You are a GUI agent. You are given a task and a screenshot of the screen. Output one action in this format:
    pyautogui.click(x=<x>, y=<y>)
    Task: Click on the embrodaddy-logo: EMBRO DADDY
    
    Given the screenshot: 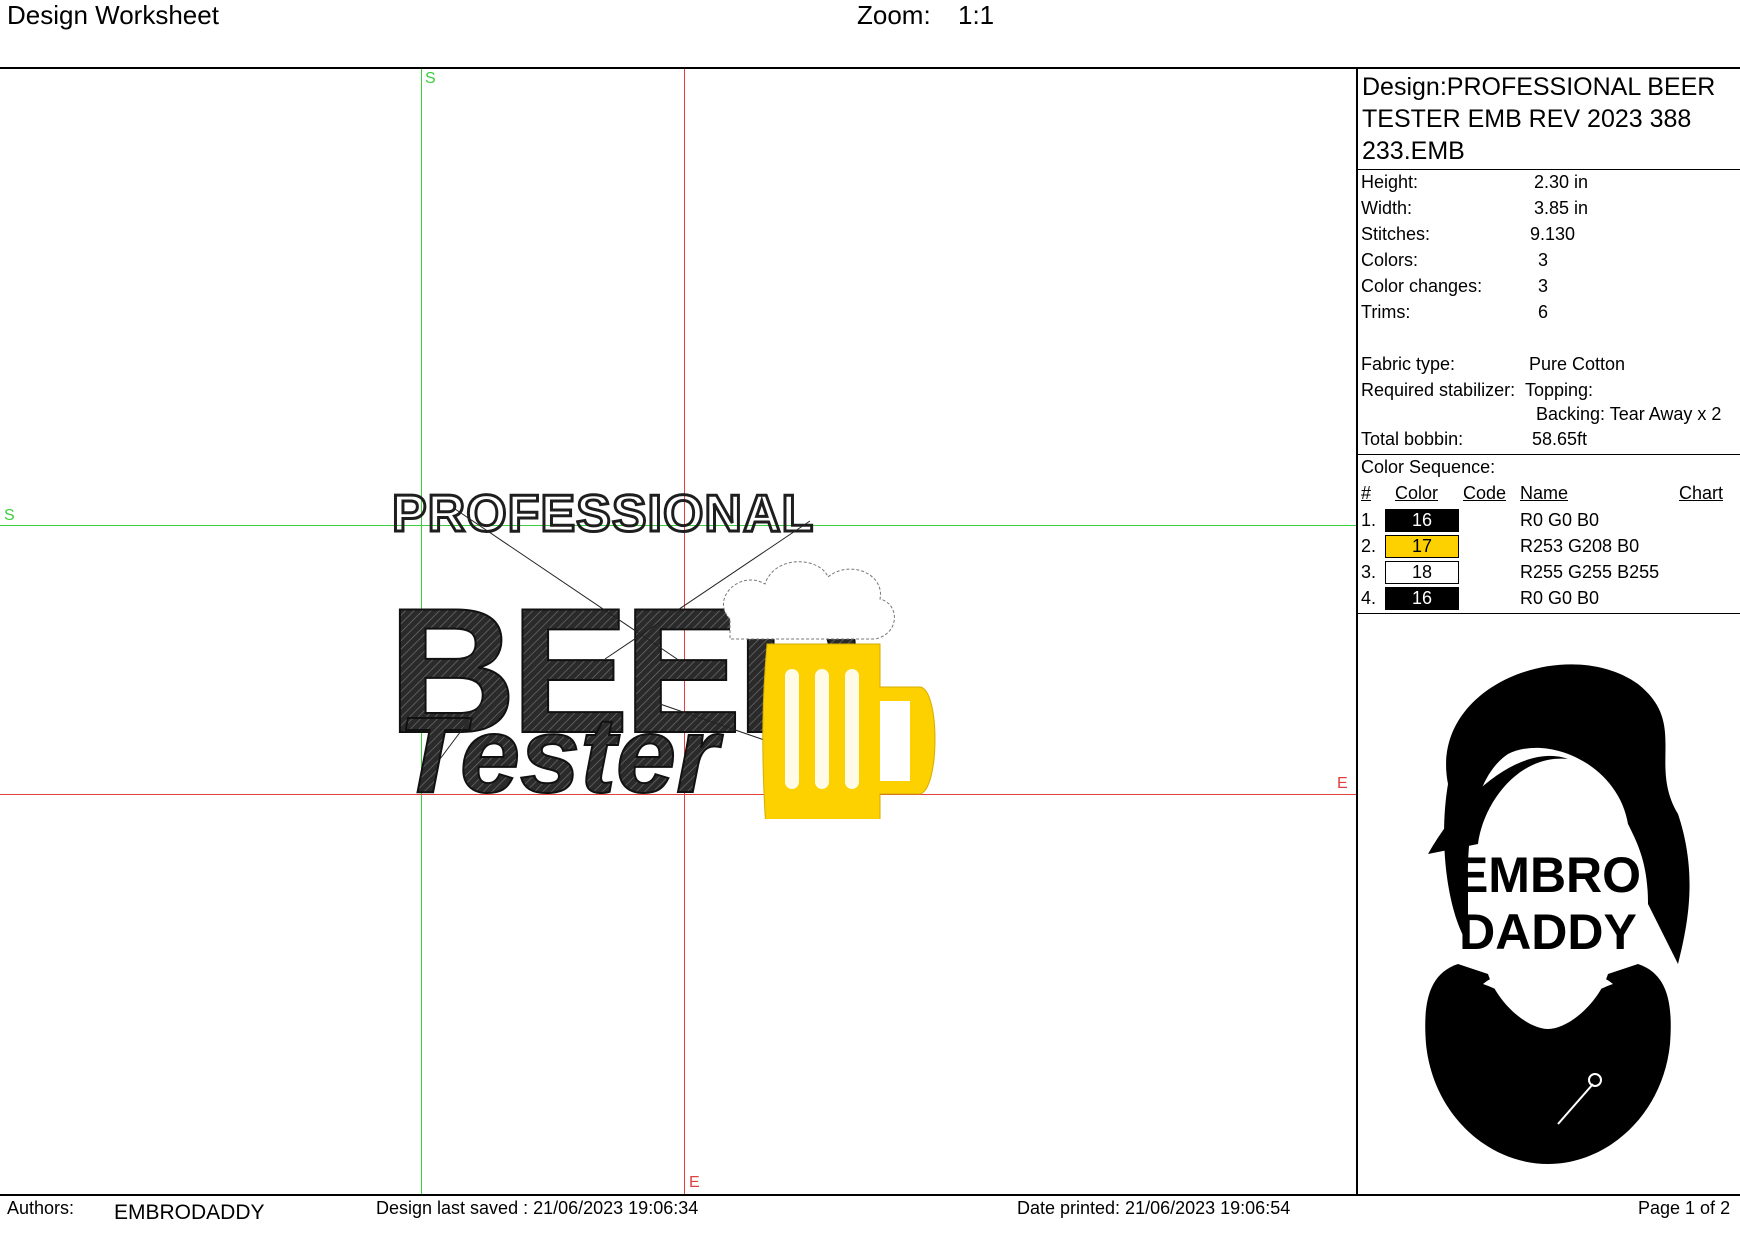 What is the action you would take?
    pyautogui.click(x=1557, y=914)
    